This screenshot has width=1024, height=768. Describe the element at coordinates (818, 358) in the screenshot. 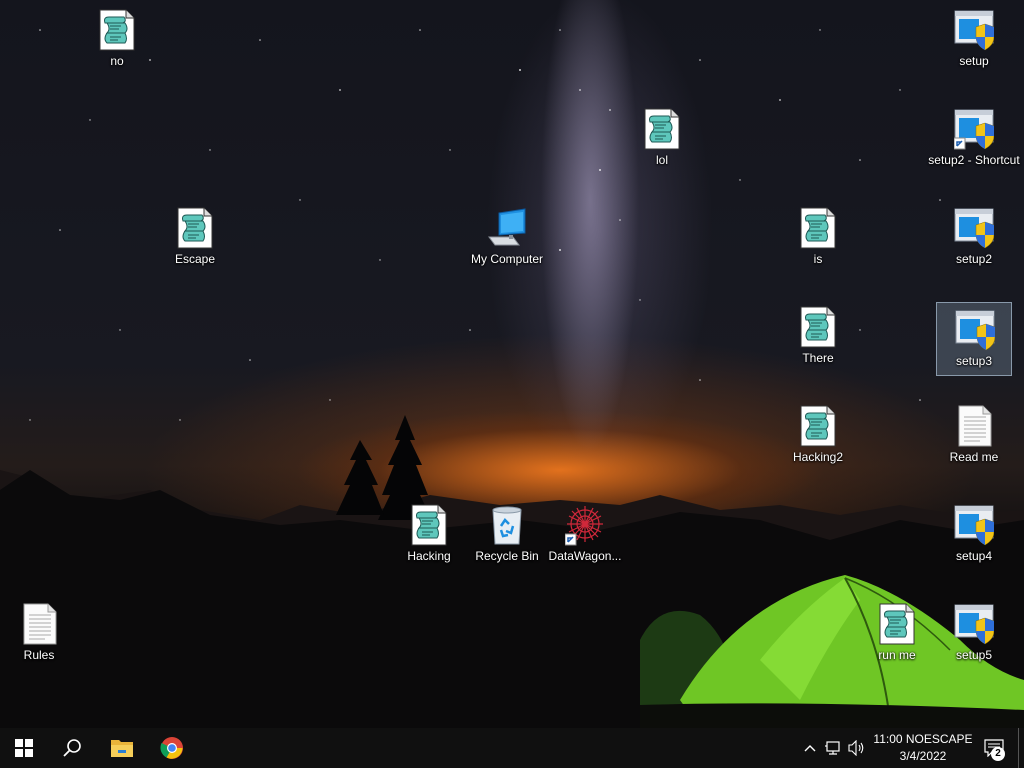

I see `icon-label: There` at that location.